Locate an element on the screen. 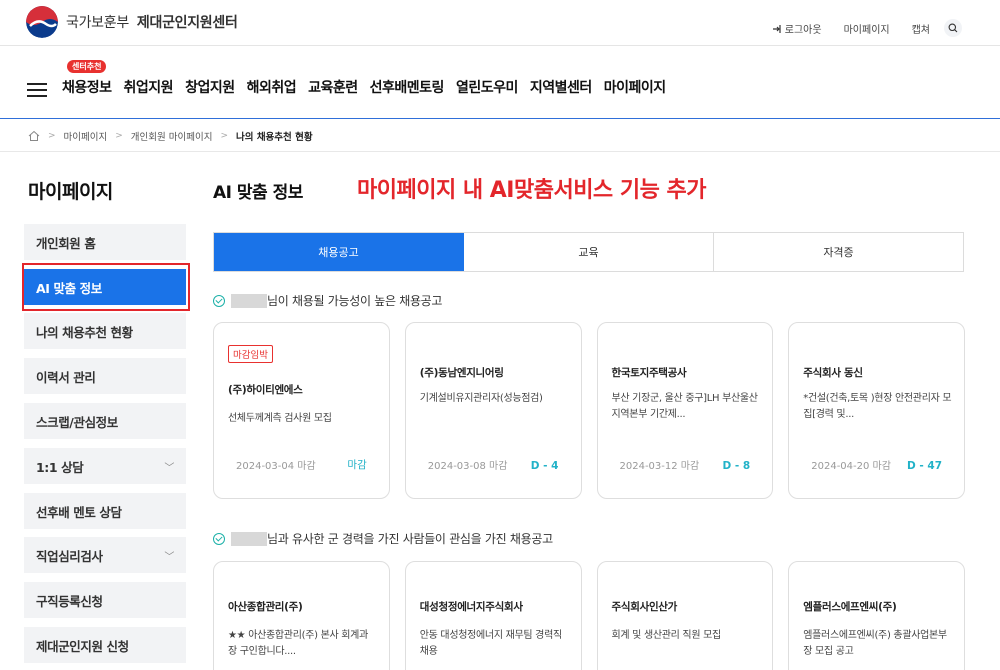  logout-link: 로그아웃 is located at coordinates (797, 28).